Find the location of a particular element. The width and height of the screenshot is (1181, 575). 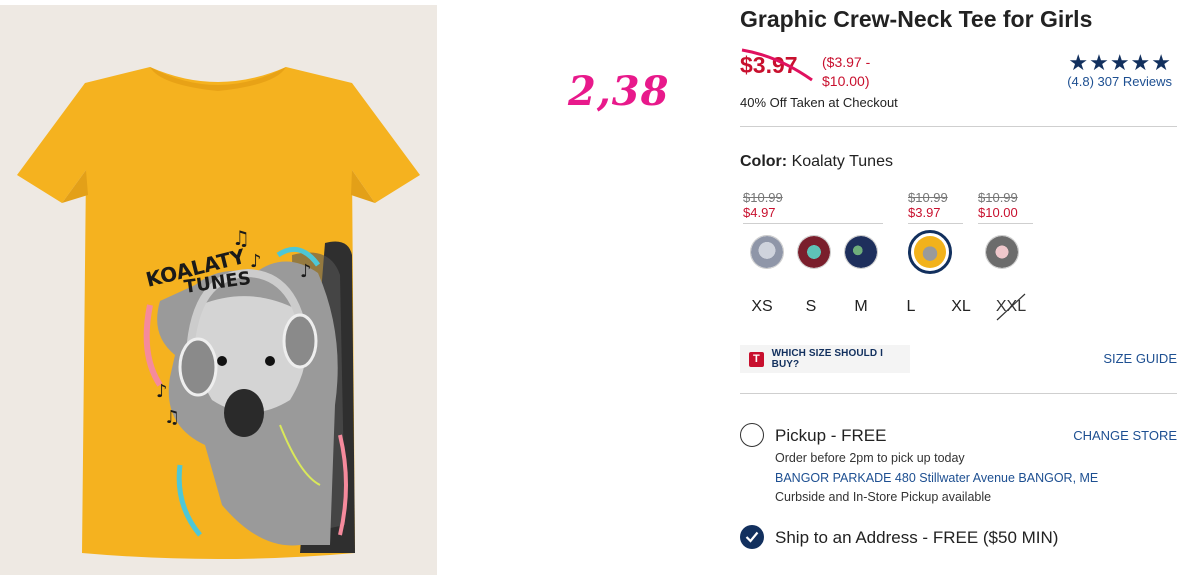

size-option-m: M is located at coordinates (861, 307).